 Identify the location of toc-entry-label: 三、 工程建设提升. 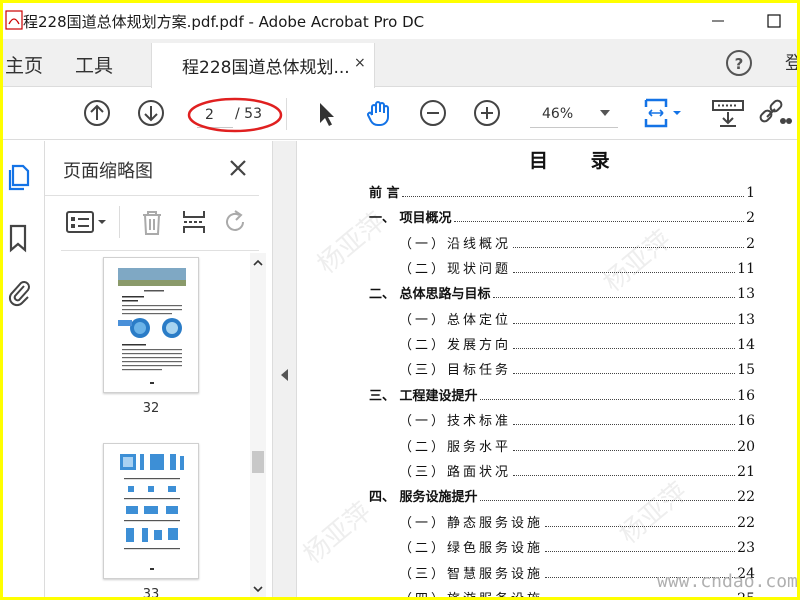
(423, 396).